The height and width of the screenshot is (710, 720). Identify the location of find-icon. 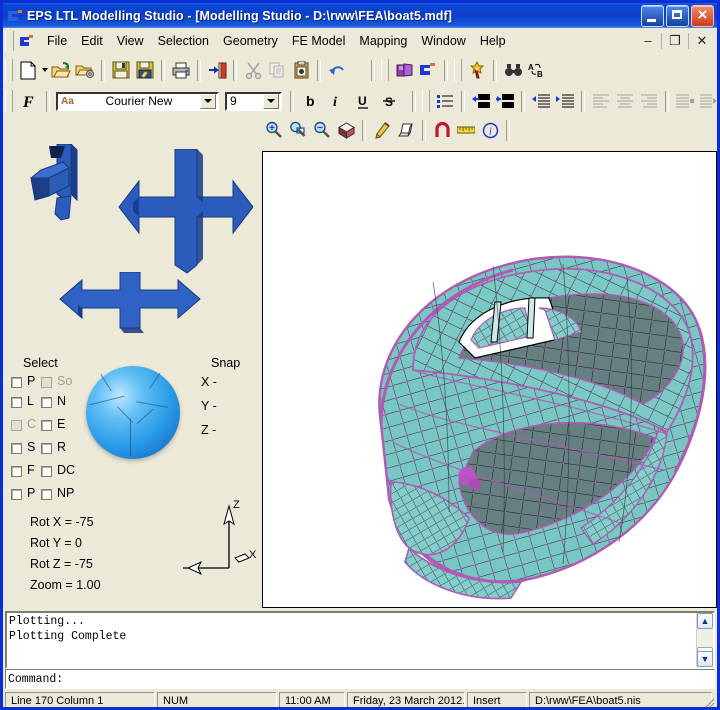
(513, 70).